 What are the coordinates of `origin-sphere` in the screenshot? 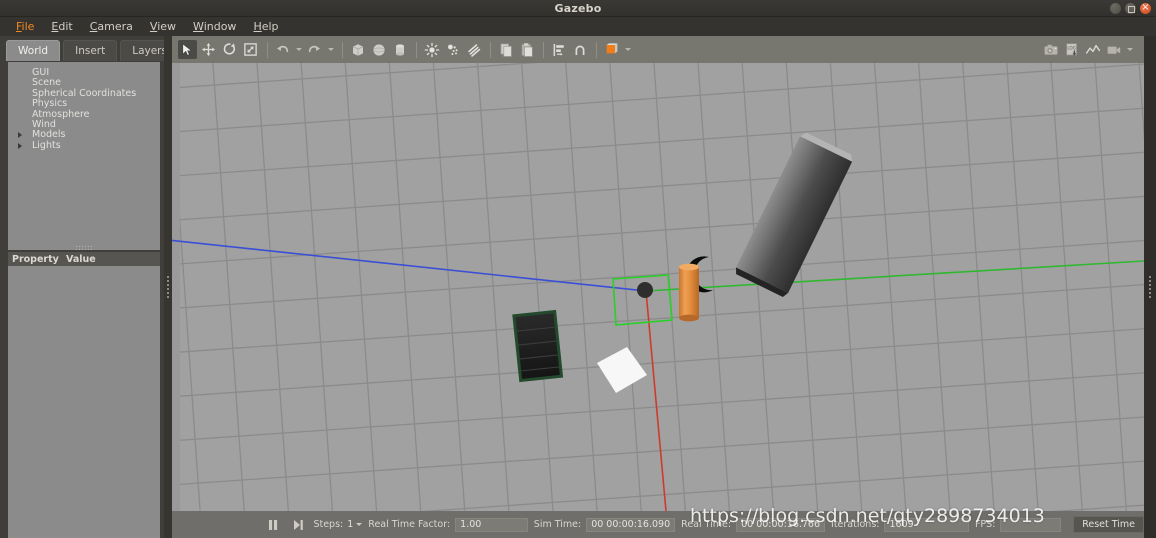 It's located at (645, 290).